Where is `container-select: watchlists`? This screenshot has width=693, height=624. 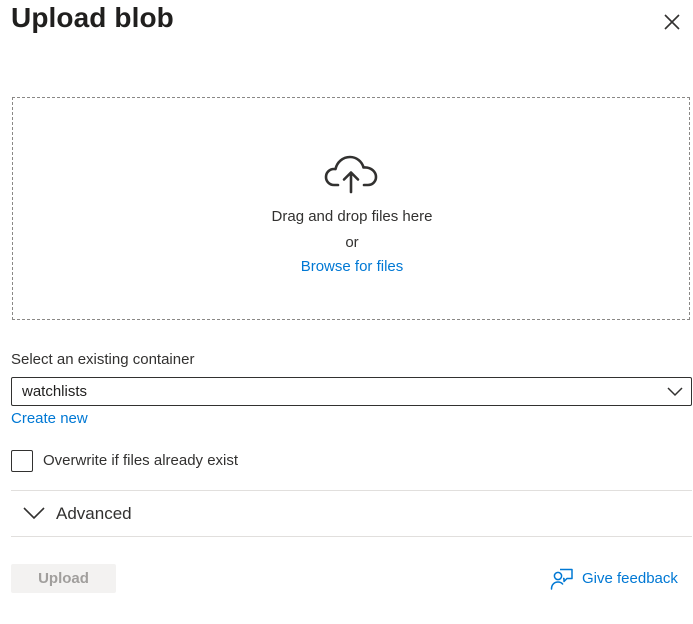 container-select: watchlists is located at coordinates (351, 391).